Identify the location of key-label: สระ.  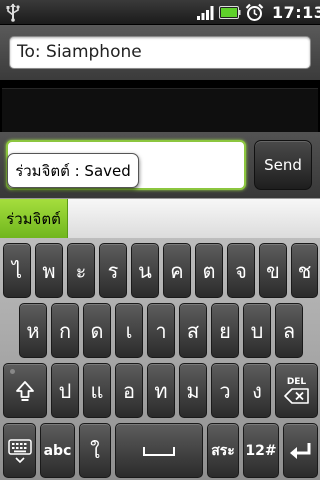
(223, 450).